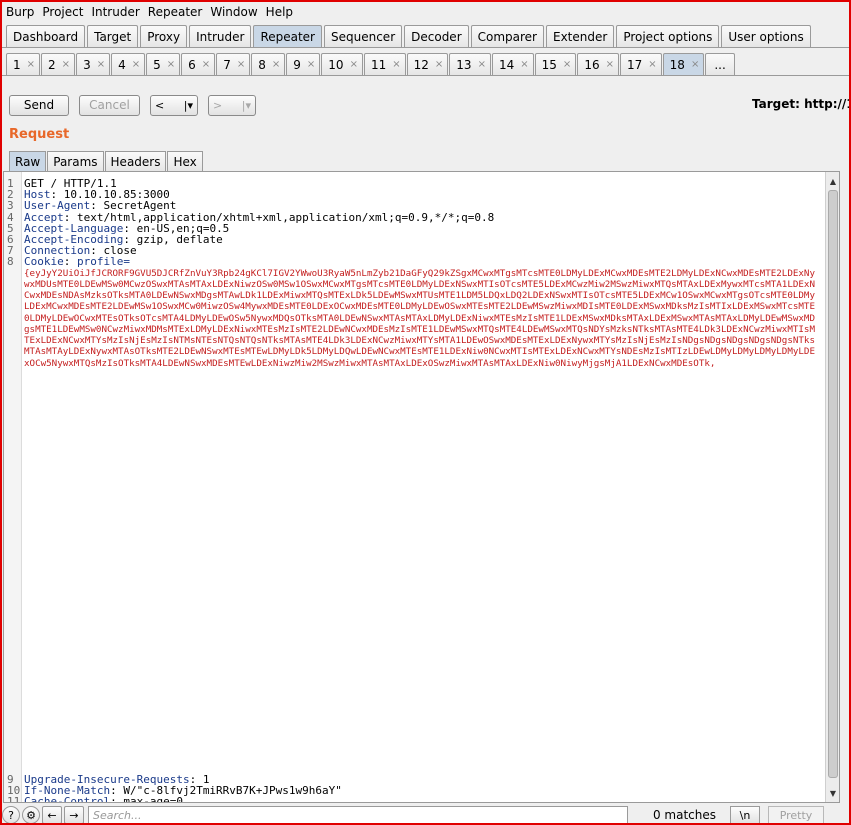  Describe the element at coordinates (10, 195) in the screenshot. I see `line-number: 2` at that location.